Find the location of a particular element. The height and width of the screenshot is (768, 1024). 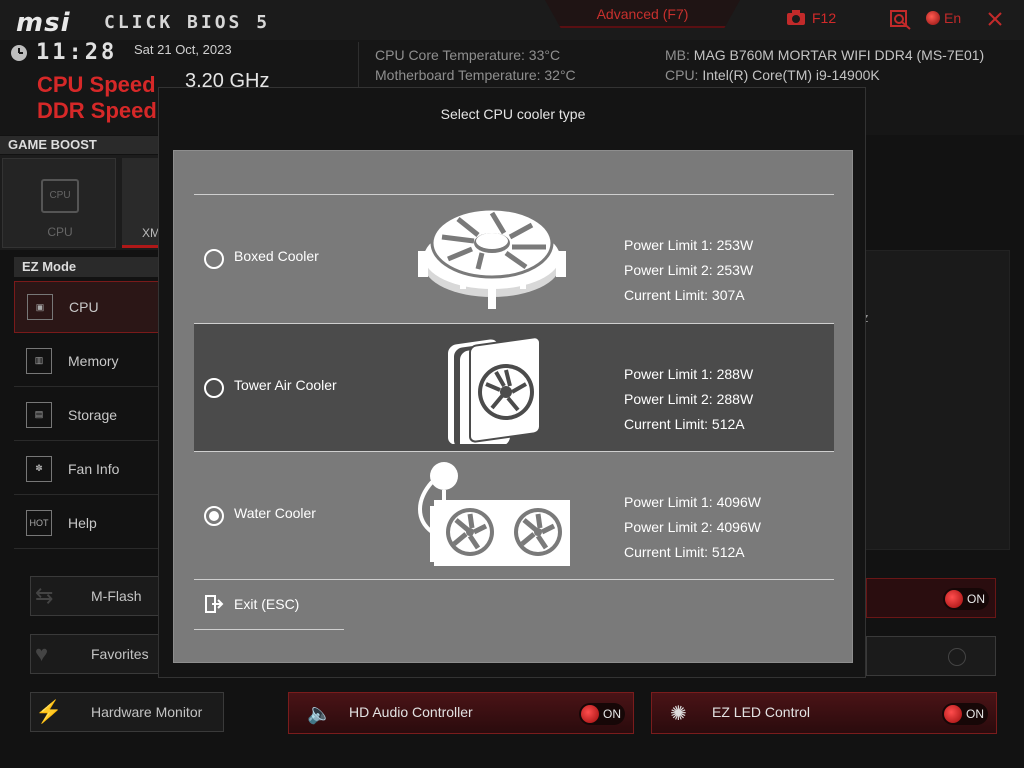

boxed-cooler-icon is located at coordinates (492, 258).